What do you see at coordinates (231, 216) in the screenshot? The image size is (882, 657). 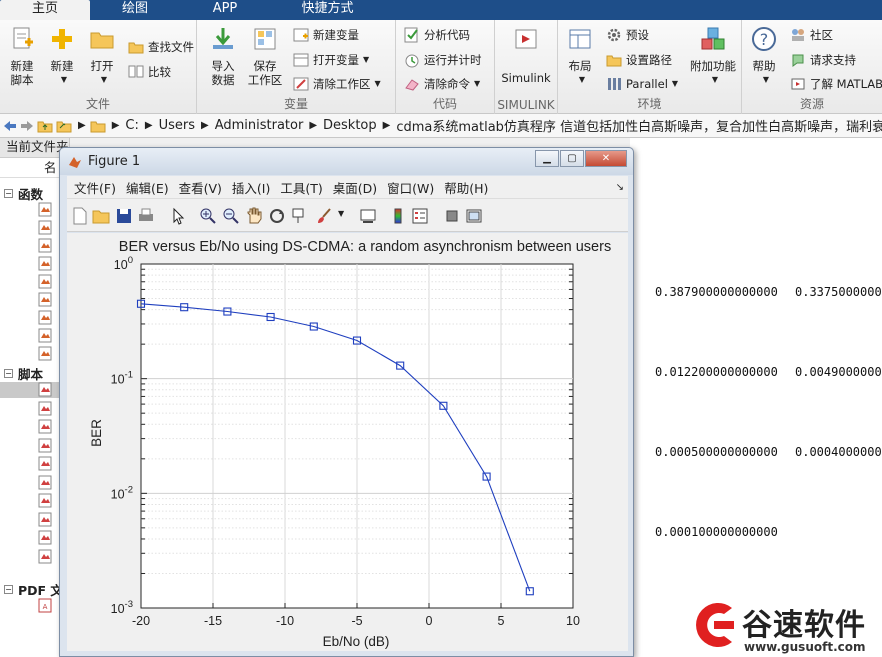 I see `zoom-out-icon` at bounding box center [231, 216].